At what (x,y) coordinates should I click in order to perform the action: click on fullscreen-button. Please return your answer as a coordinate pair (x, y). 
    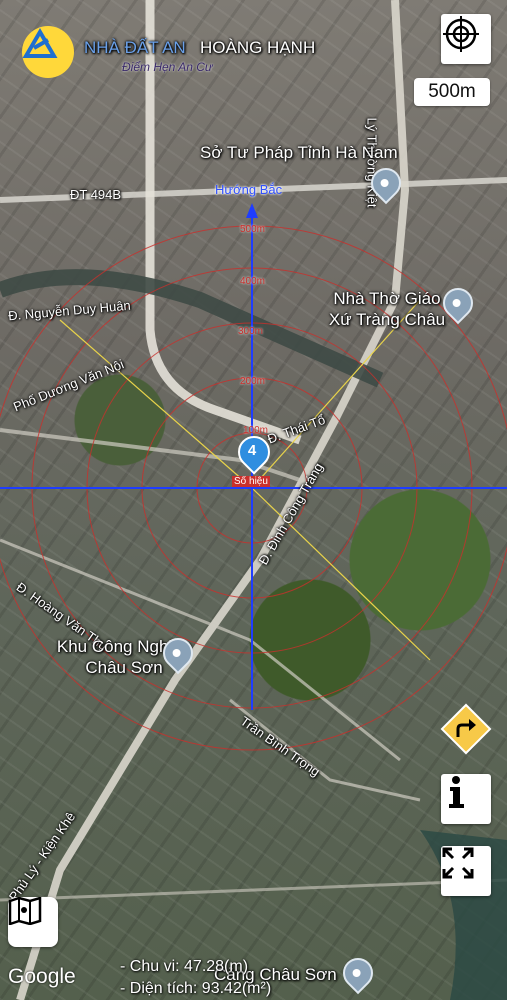
    Looking at the image, I should click on (466, 871).